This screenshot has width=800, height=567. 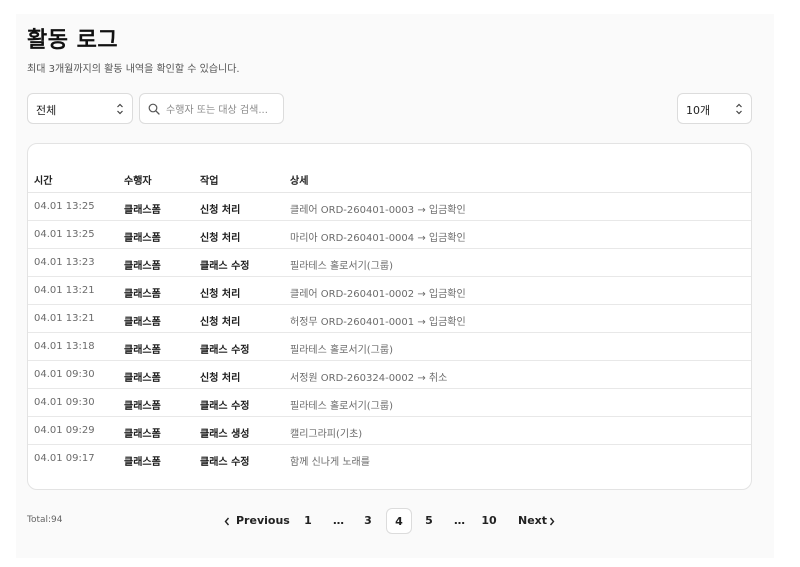 I want to click on cell-detail: 마리아 ORD-260401-0004 → 입금확인, so click(x=378, y=238).